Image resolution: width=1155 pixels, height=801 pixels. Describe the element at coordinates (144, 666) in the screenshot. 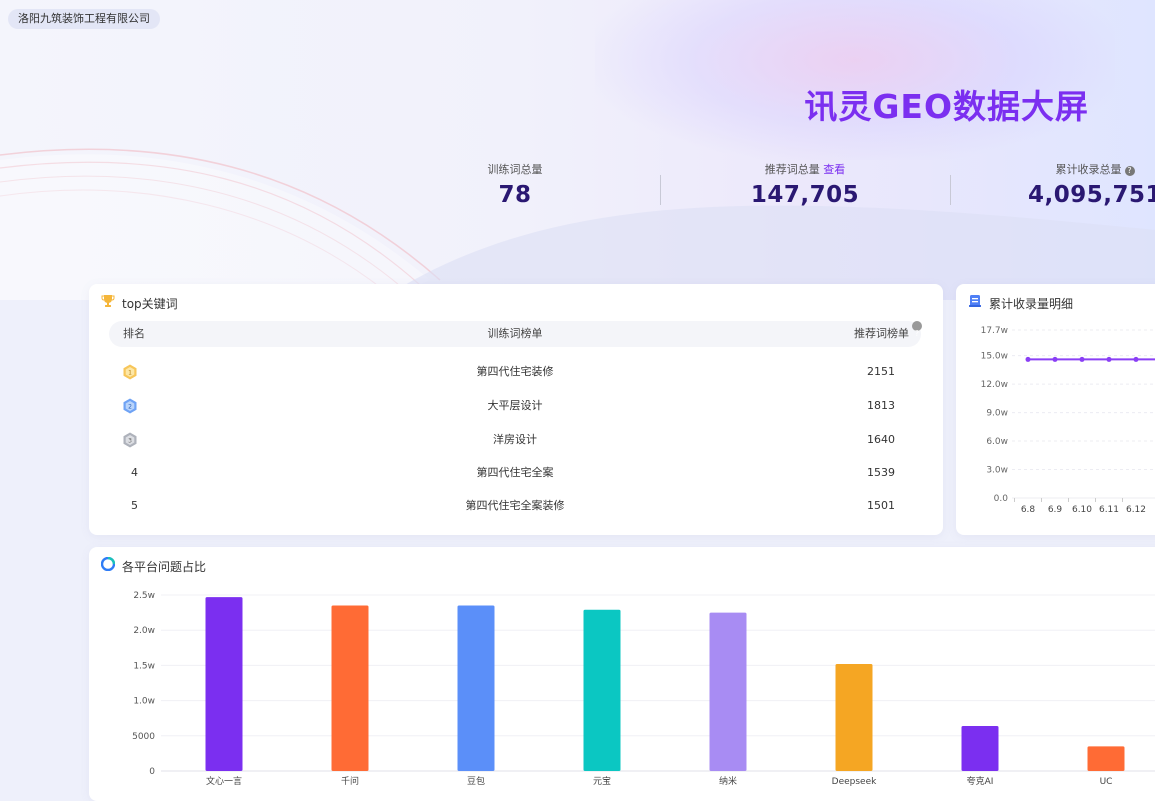

I see `y-tick-label: 1.5w` at that location.